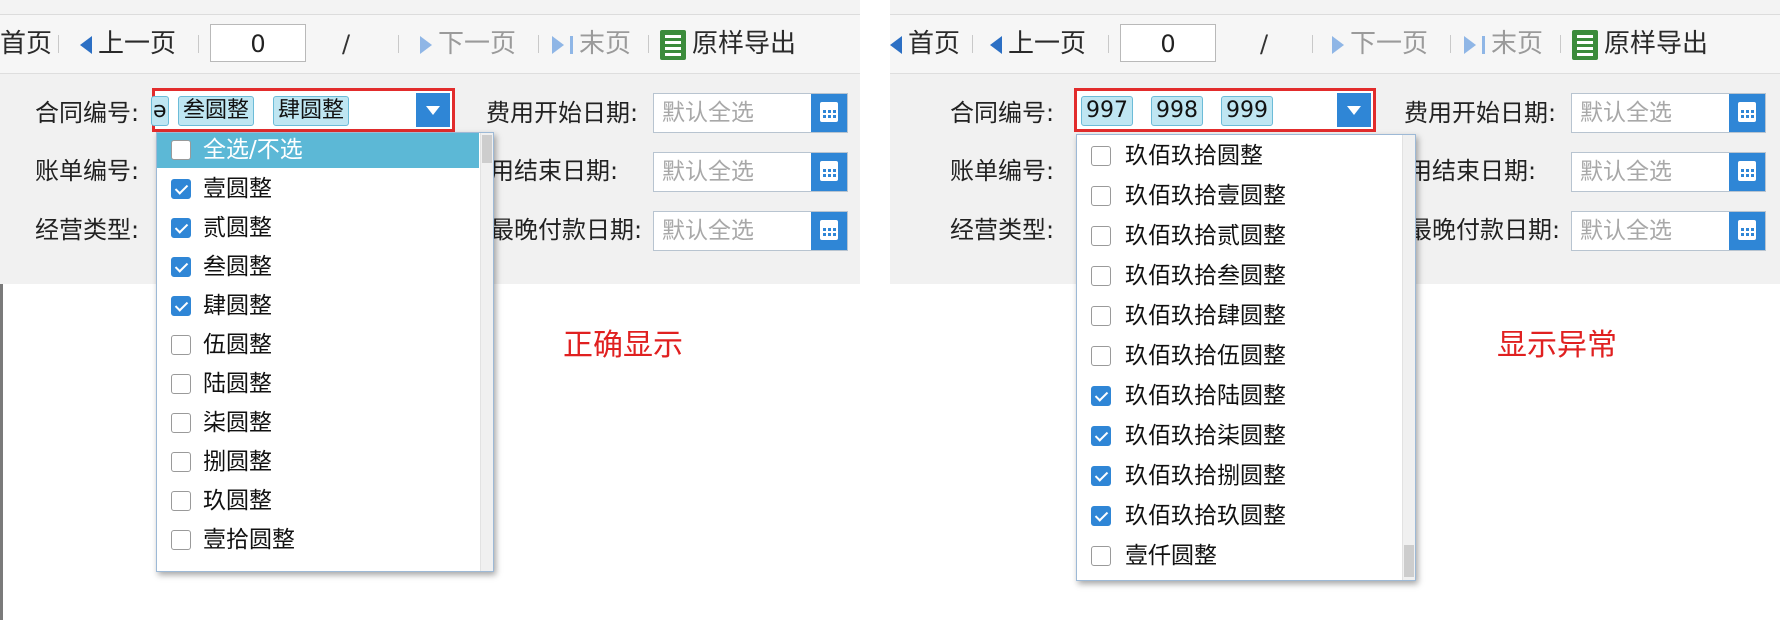 Image resolution: width=1780 pixels, height=620 pixels. Describe the element at coordinates (303, 110) in the screenshot. I see `contract-combo: ə 叁圆整 肆圆整` at that location.